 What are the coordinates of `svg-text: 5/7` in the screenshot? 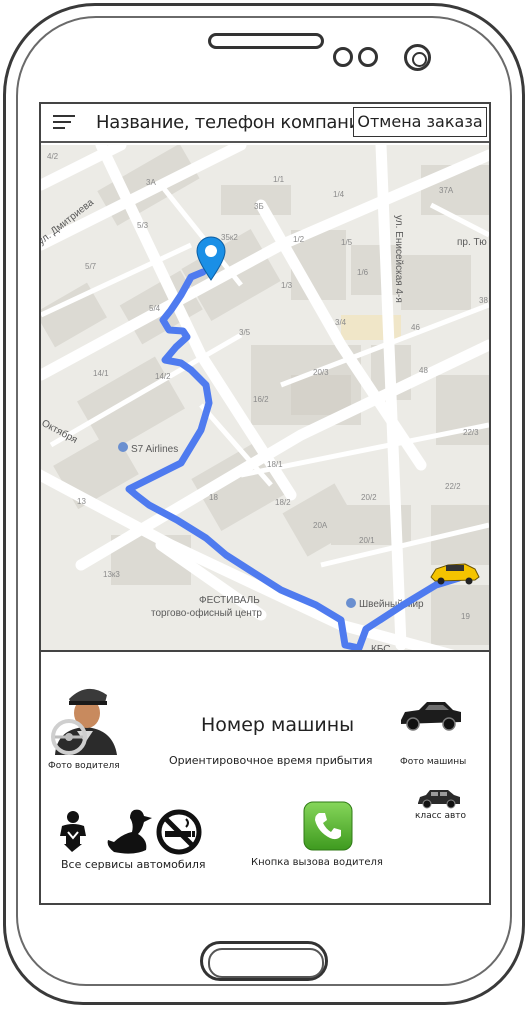 It's located at (91, 266).